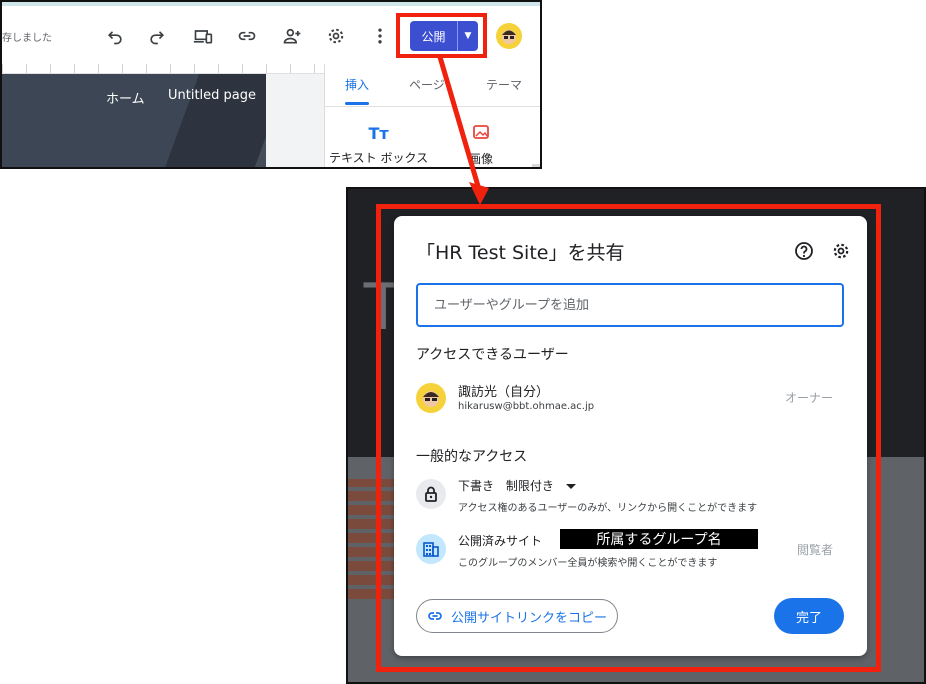 The height and width of the screenshot is (684, 926). What do you see at coordinates (163, 69) in the screenshot?
I see `ruler` at bounding box center [163, 69].